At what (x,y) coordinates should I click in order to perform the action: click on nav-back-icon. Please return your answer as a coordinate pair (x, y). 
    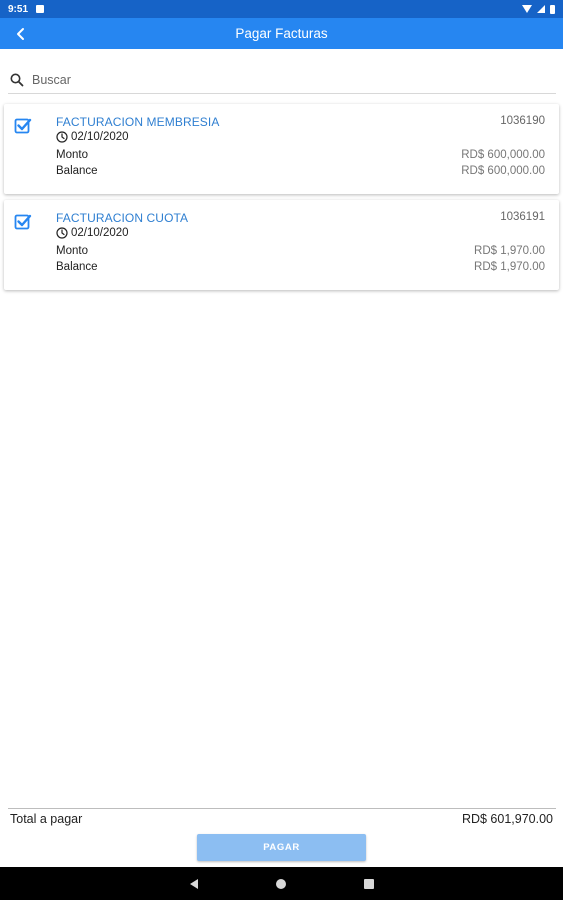
    Looking at the image, I should click on (193, 883).